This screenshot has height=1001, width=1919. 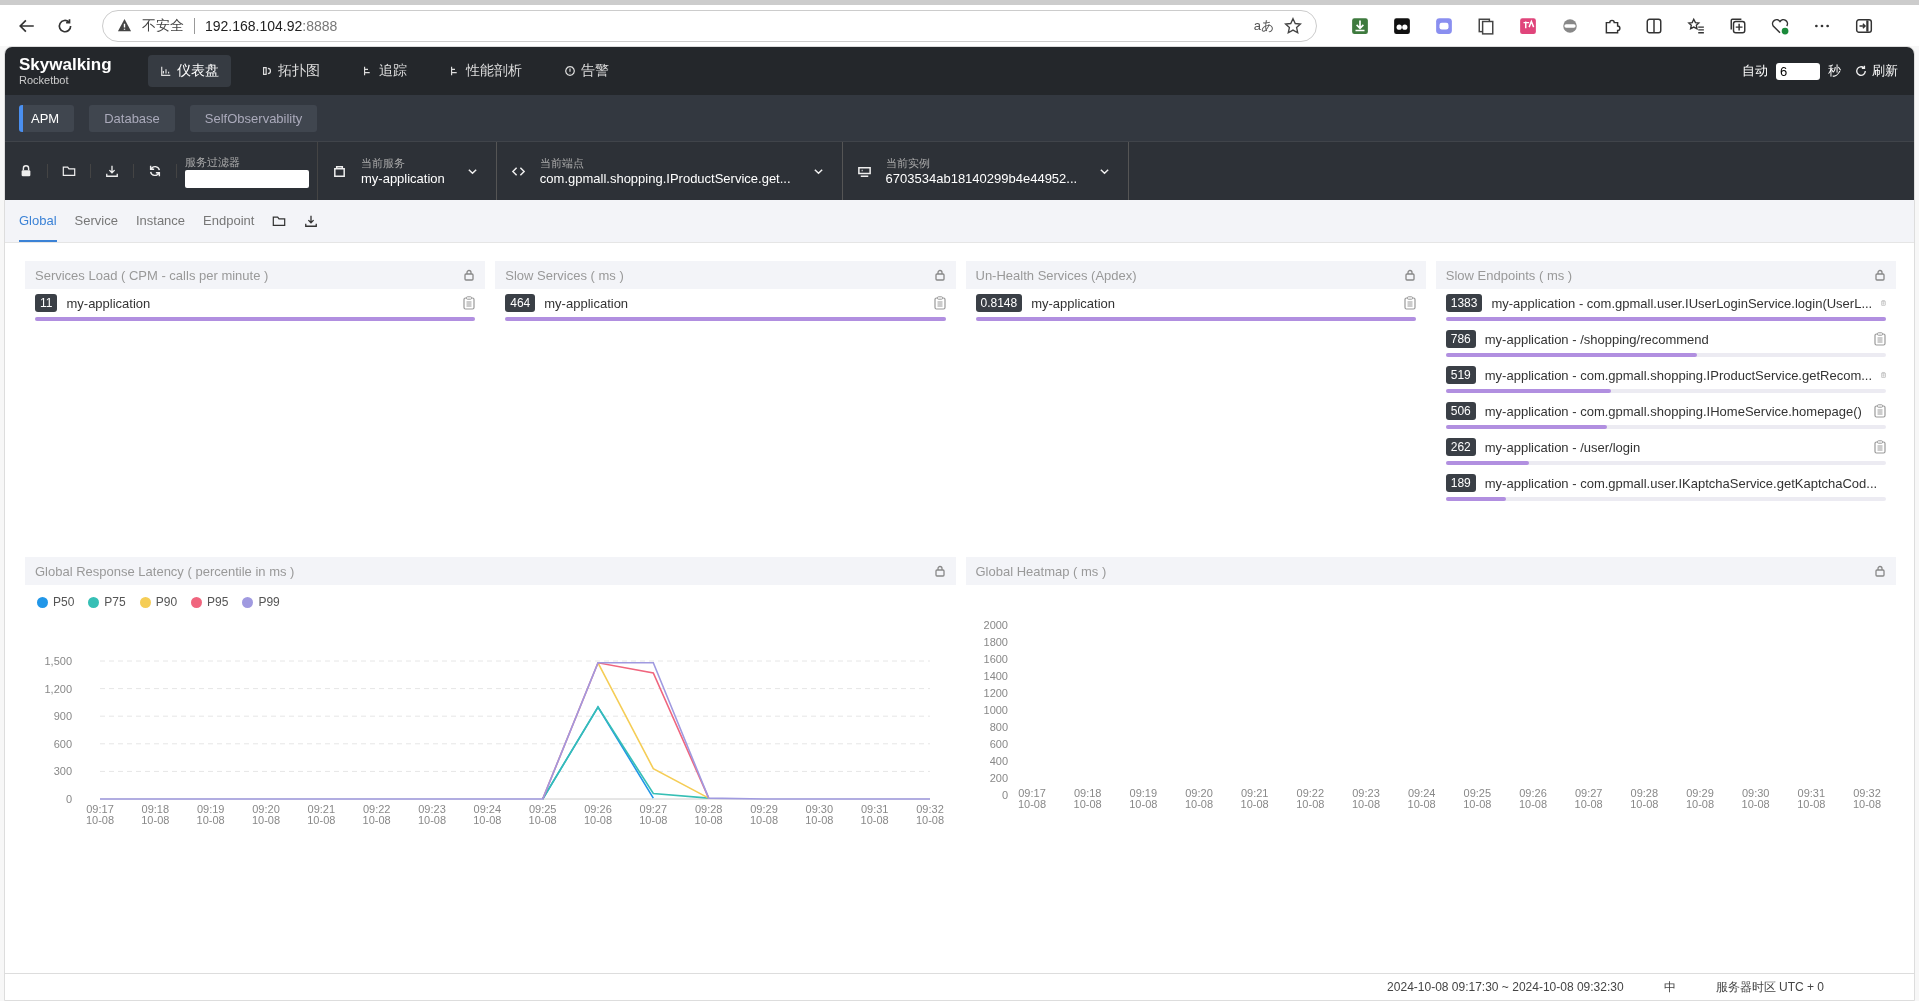 I want to click on y-tick-label: 200, so click(x=998, y=778).